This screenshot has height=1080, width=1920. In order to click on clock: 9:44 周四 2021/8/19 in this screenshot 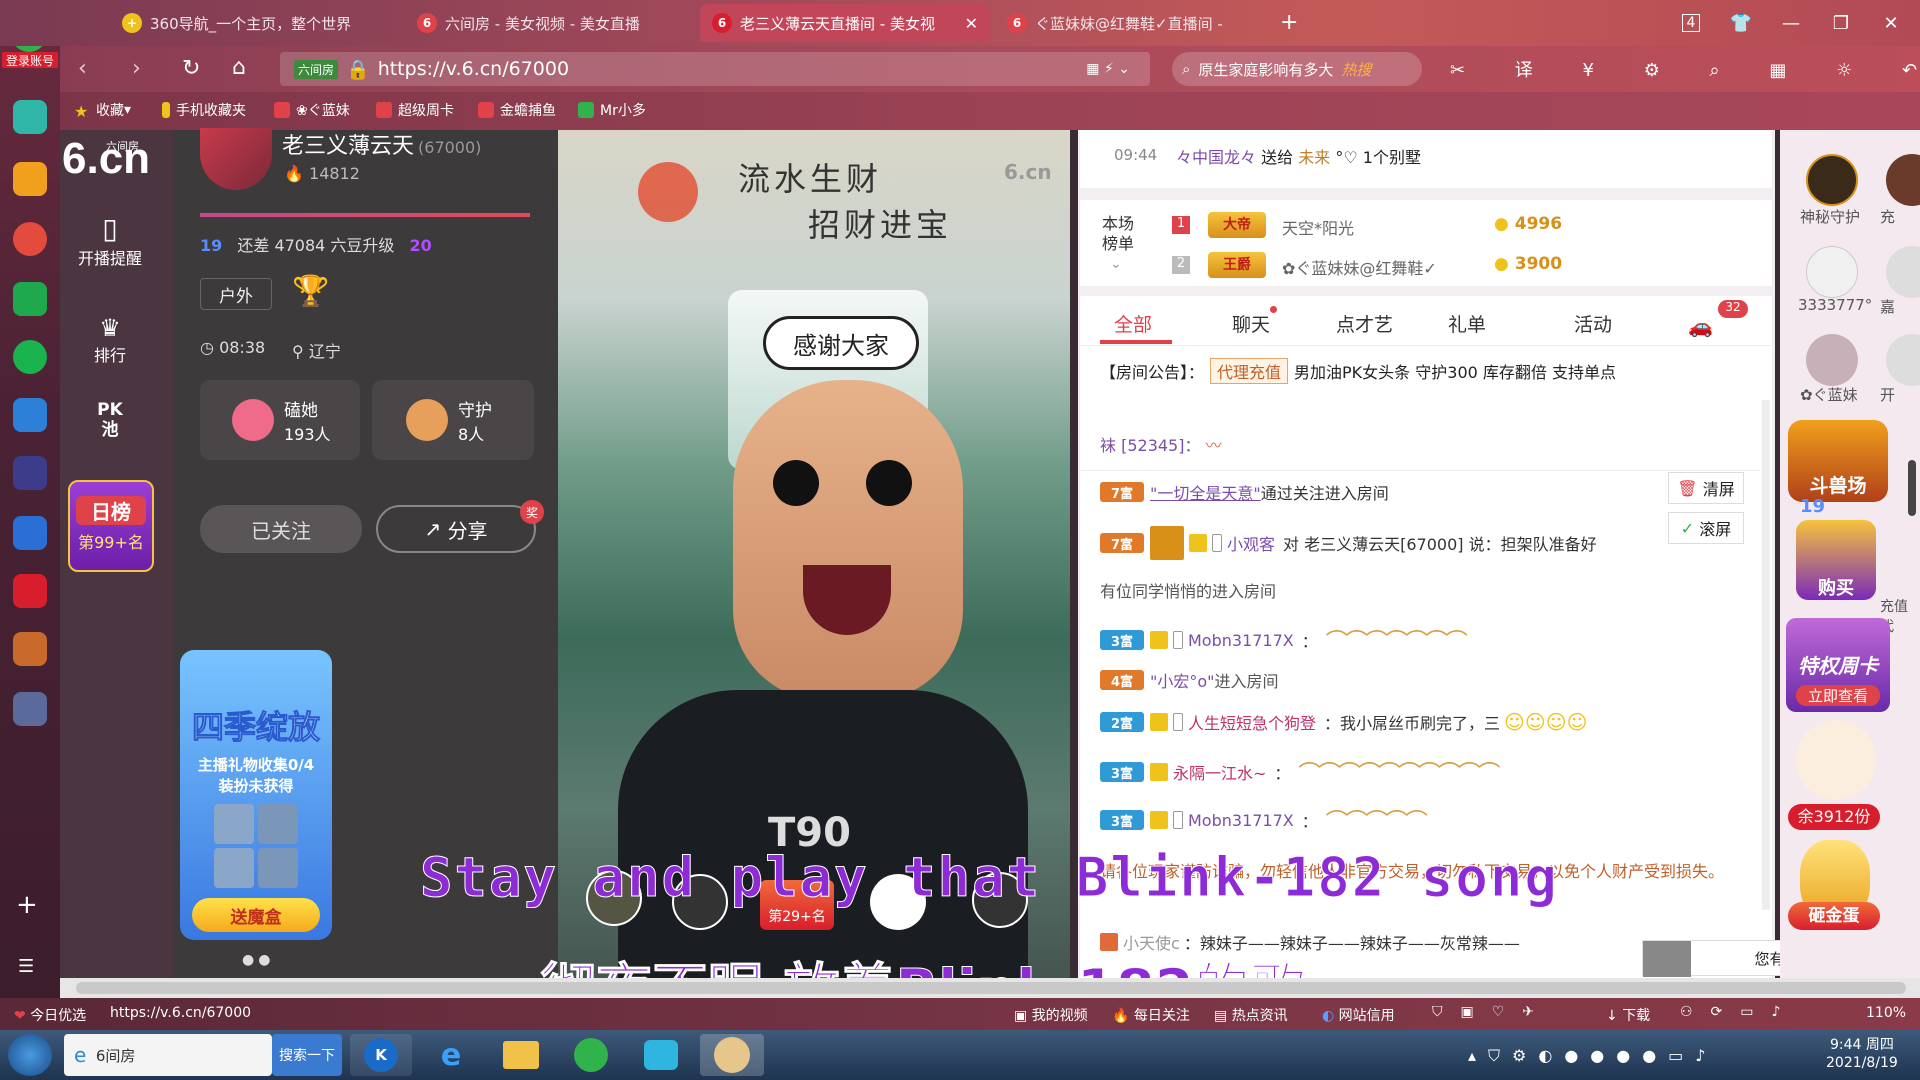, I will do `click(1862, 1054)`.